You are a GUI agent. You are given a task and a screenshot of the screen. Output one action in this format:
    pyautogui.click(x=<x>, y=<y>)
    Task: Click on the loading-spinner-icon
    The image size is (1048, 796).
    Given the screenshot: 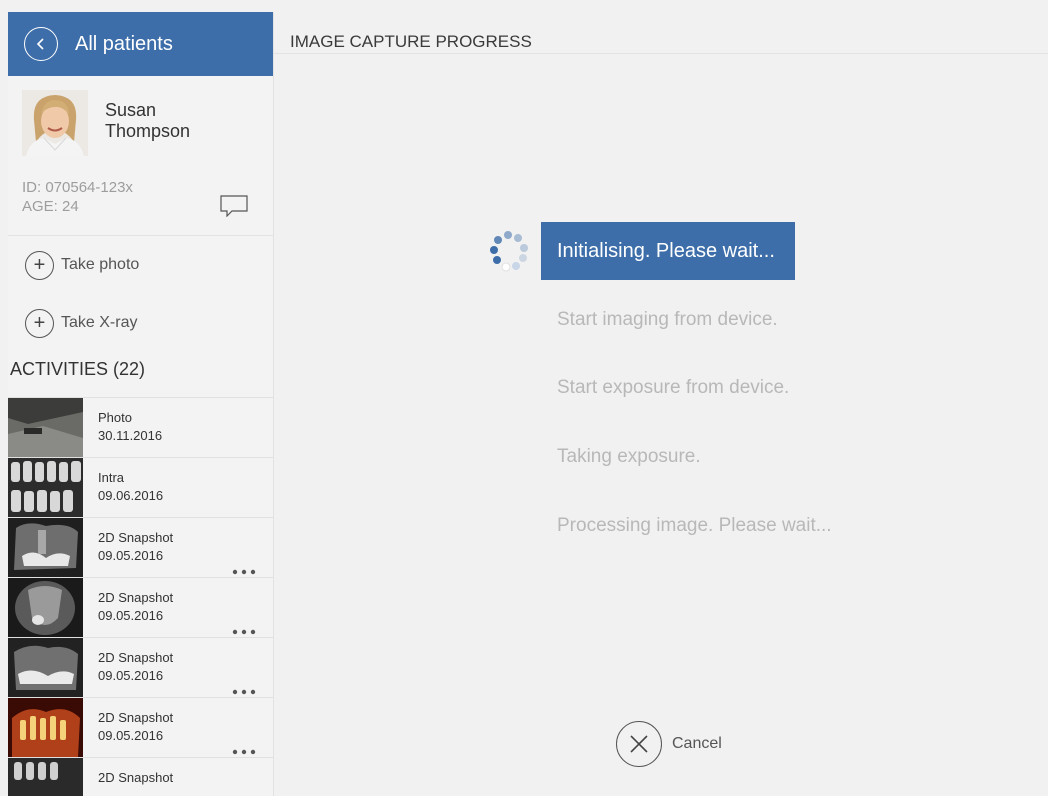 What is the action you would take?
    pyautogui.click(x=508, y=254)
    